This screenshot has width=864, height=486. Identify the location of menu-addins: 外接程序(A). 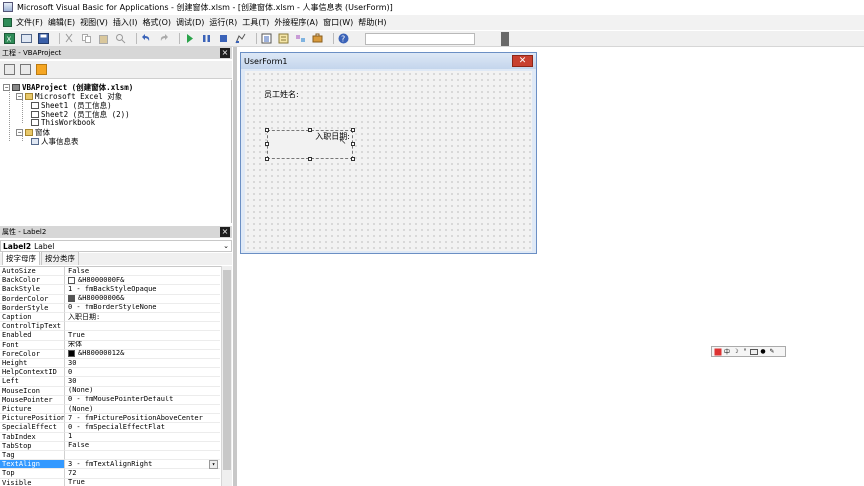
(298, 22).